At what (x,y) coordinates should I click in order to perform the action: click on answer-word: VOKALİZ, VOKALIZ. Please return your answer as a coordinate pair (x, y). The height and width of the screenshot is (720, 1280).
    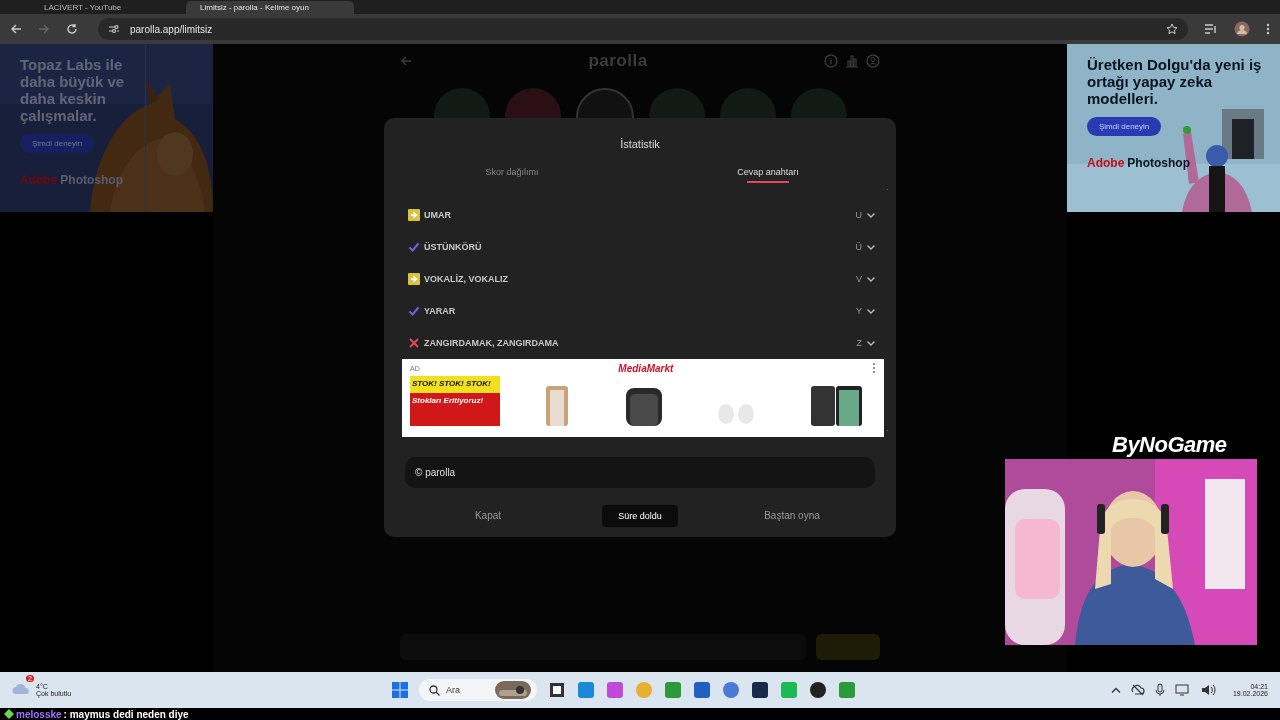
    Looking at the image, I should click on (466, 279).